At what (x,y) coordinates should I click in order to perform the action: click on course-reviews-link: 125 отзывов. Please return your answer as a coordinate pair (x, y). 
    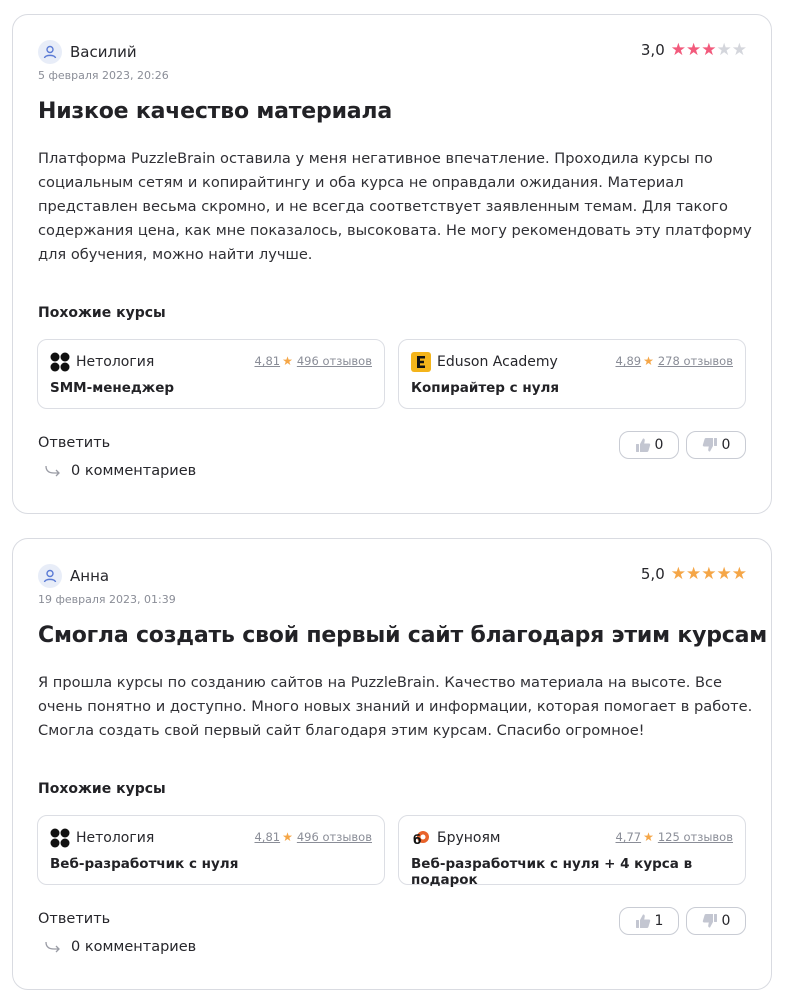
    Looking at the image, I should click on (695, 837).